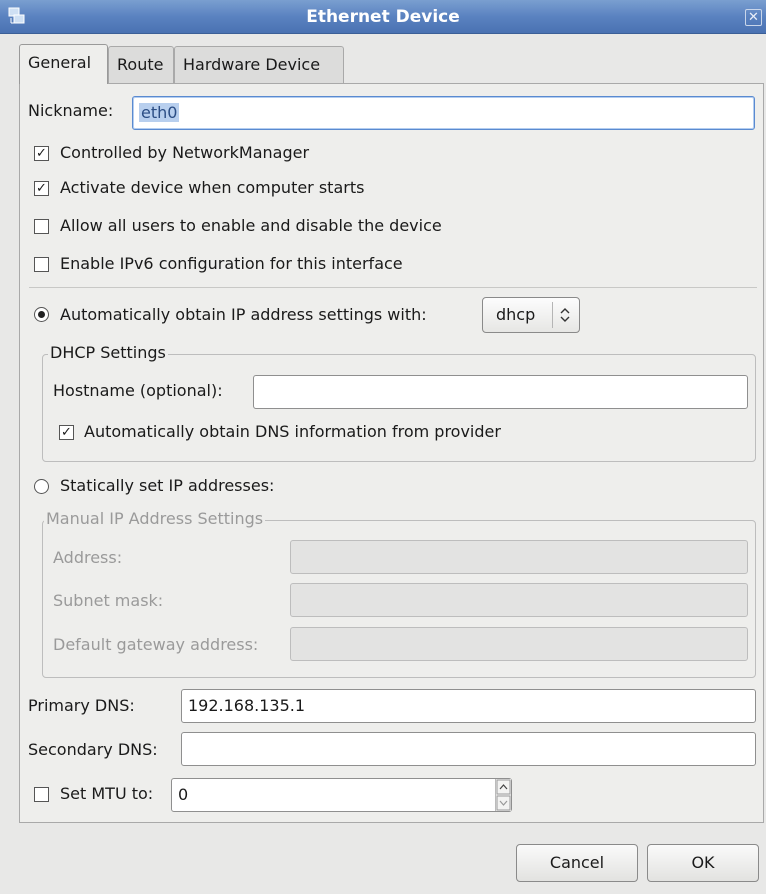  What do you see at coordinates (167, 485) in the screenshot?
I see `static-ip-label: Statically set IP addresses:` at bounding box center [167, 485].